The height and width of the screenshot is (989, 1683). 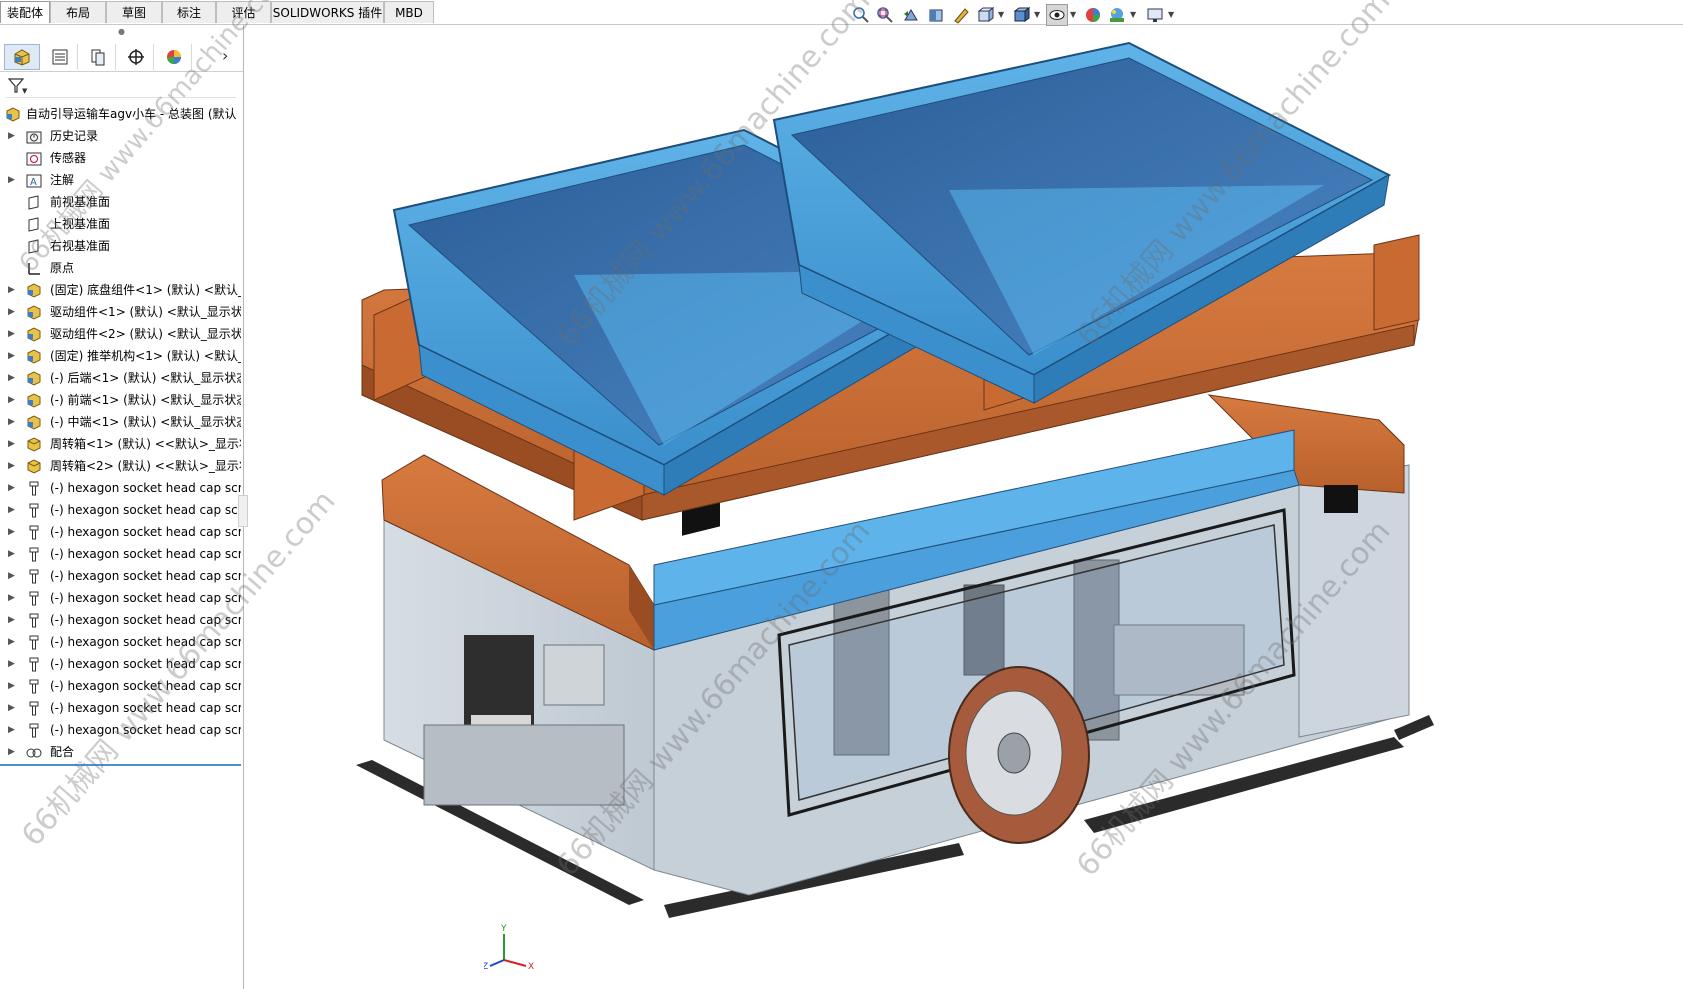 I want to click on configurationmanager-icon, so click(x=98, y=57).